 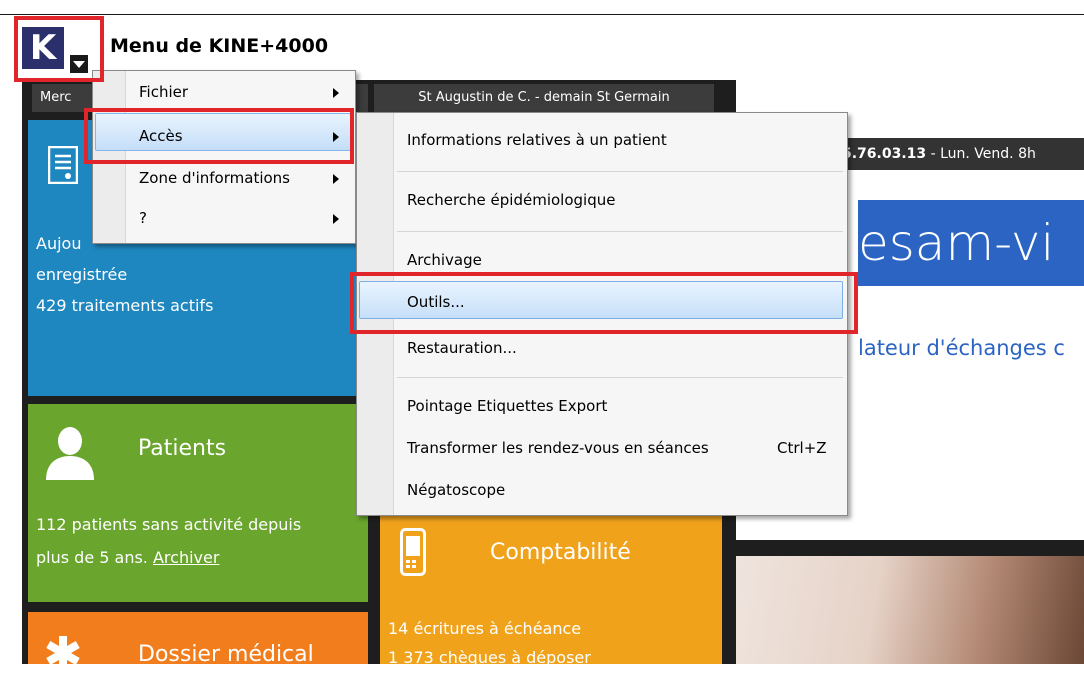 What do you see at coordinates (226, 654) in the screenshot?
I see `medical-record-tile-title: Dossier médical` at bounding box center [226, 654].